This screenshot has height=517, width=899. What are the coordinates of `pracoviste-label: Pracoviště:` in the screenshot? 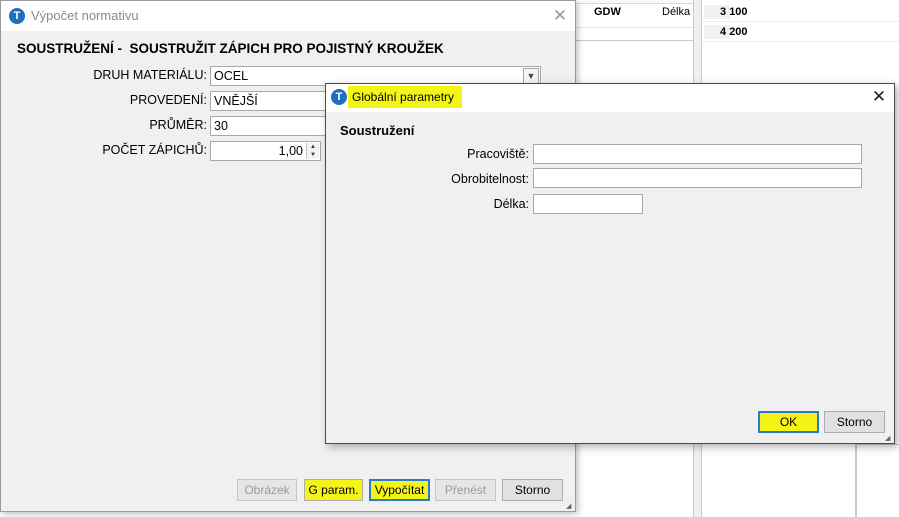 It's located at (498, 154).